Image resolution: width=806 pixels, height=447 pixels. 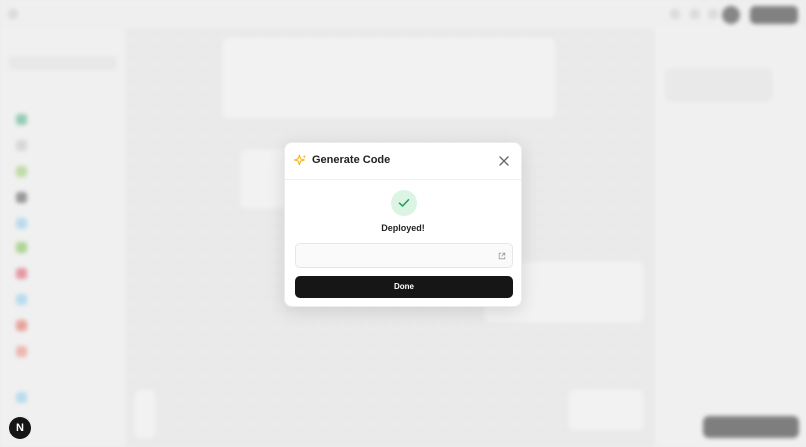 What do you see at coordinates (504, 161) in the screenshot?
I see `close-icon` at bounding box center [504, 161].